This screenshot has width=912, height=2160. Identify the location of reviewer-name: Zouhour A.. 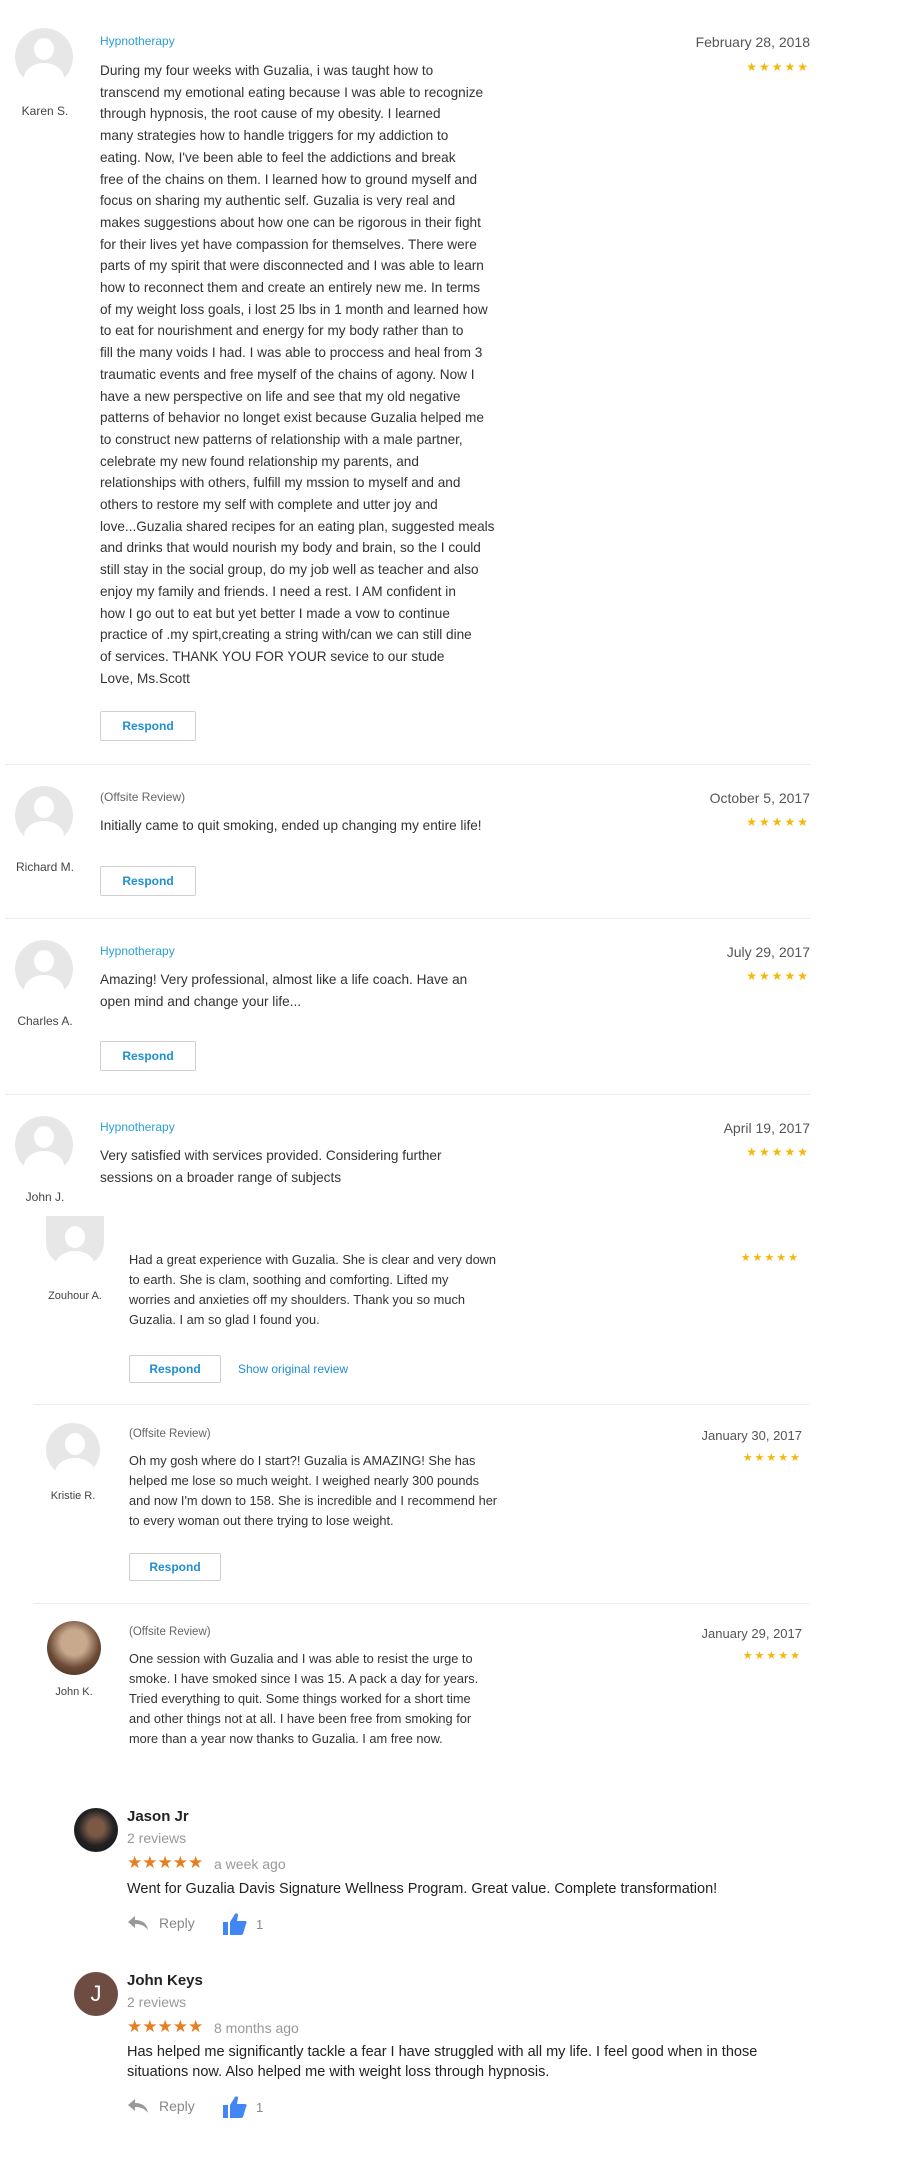
(75, 1296).